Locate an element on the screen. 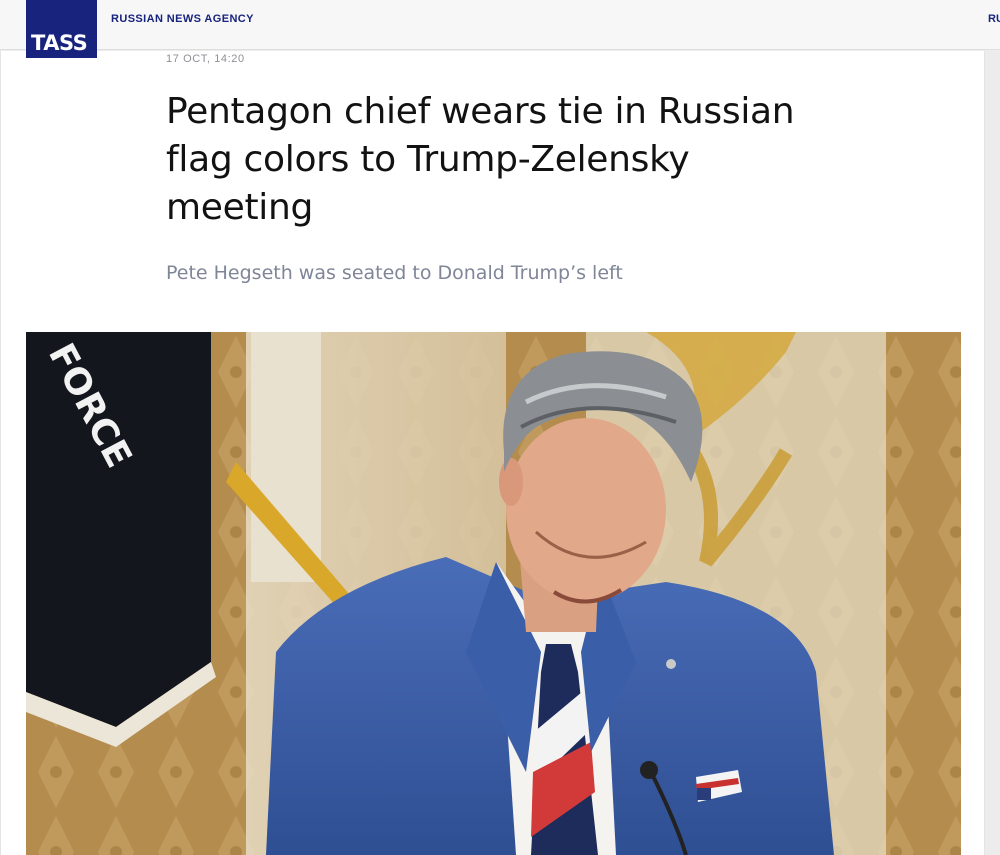 This screenshot has width=1000, height=855. headline-line-1: Pentagon chief wears tie in Russian is located at coordinates (480, 111).